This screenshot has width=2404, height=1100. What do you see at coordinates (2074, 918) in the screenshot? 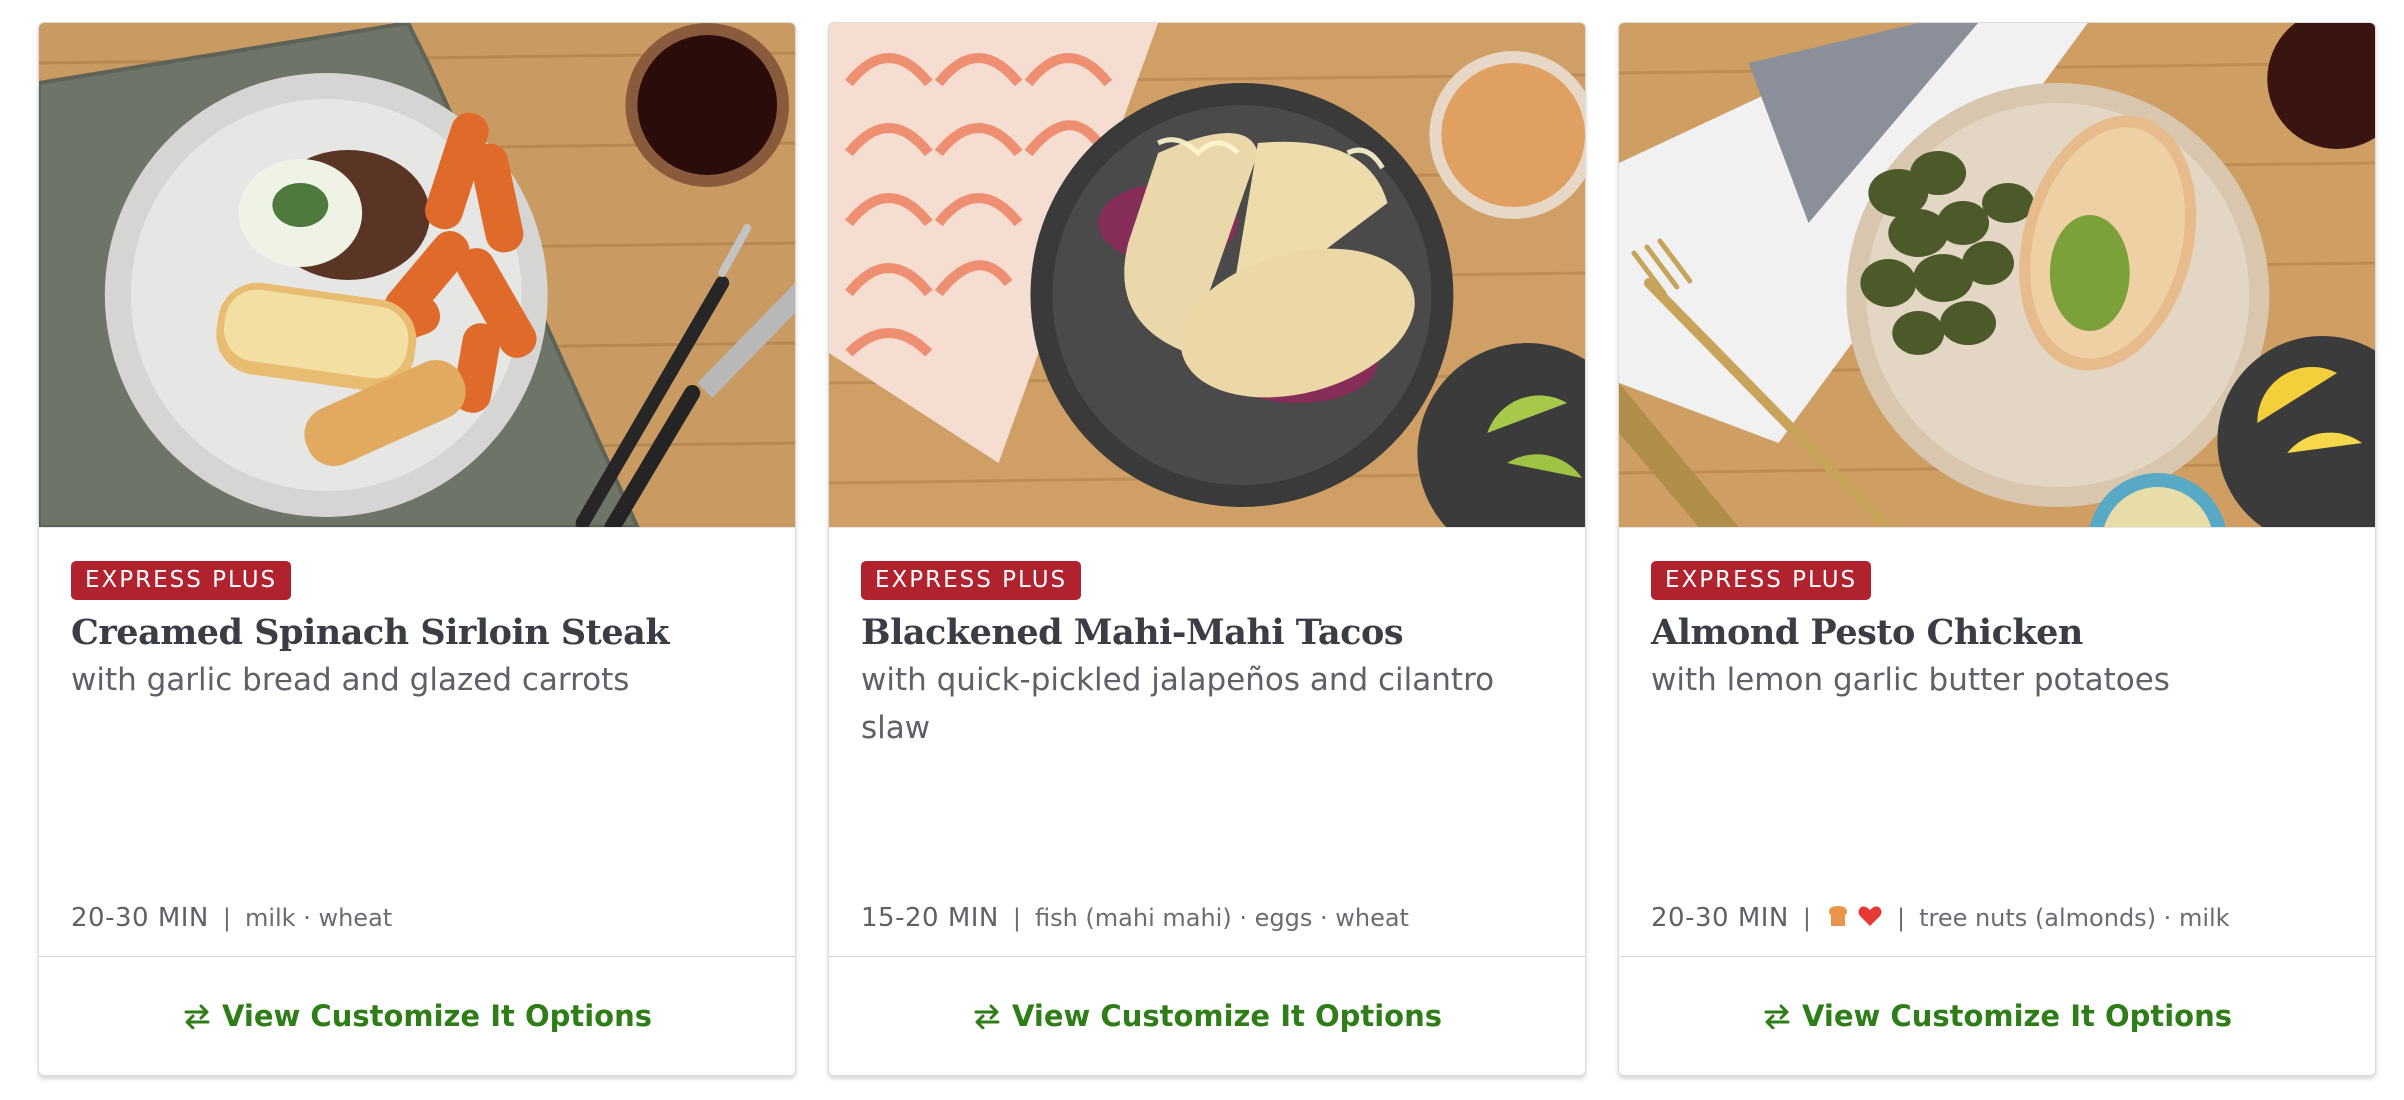
I see `allergen-list: tree nuts (almonds) · milk` at bounding box center [2074, 918].